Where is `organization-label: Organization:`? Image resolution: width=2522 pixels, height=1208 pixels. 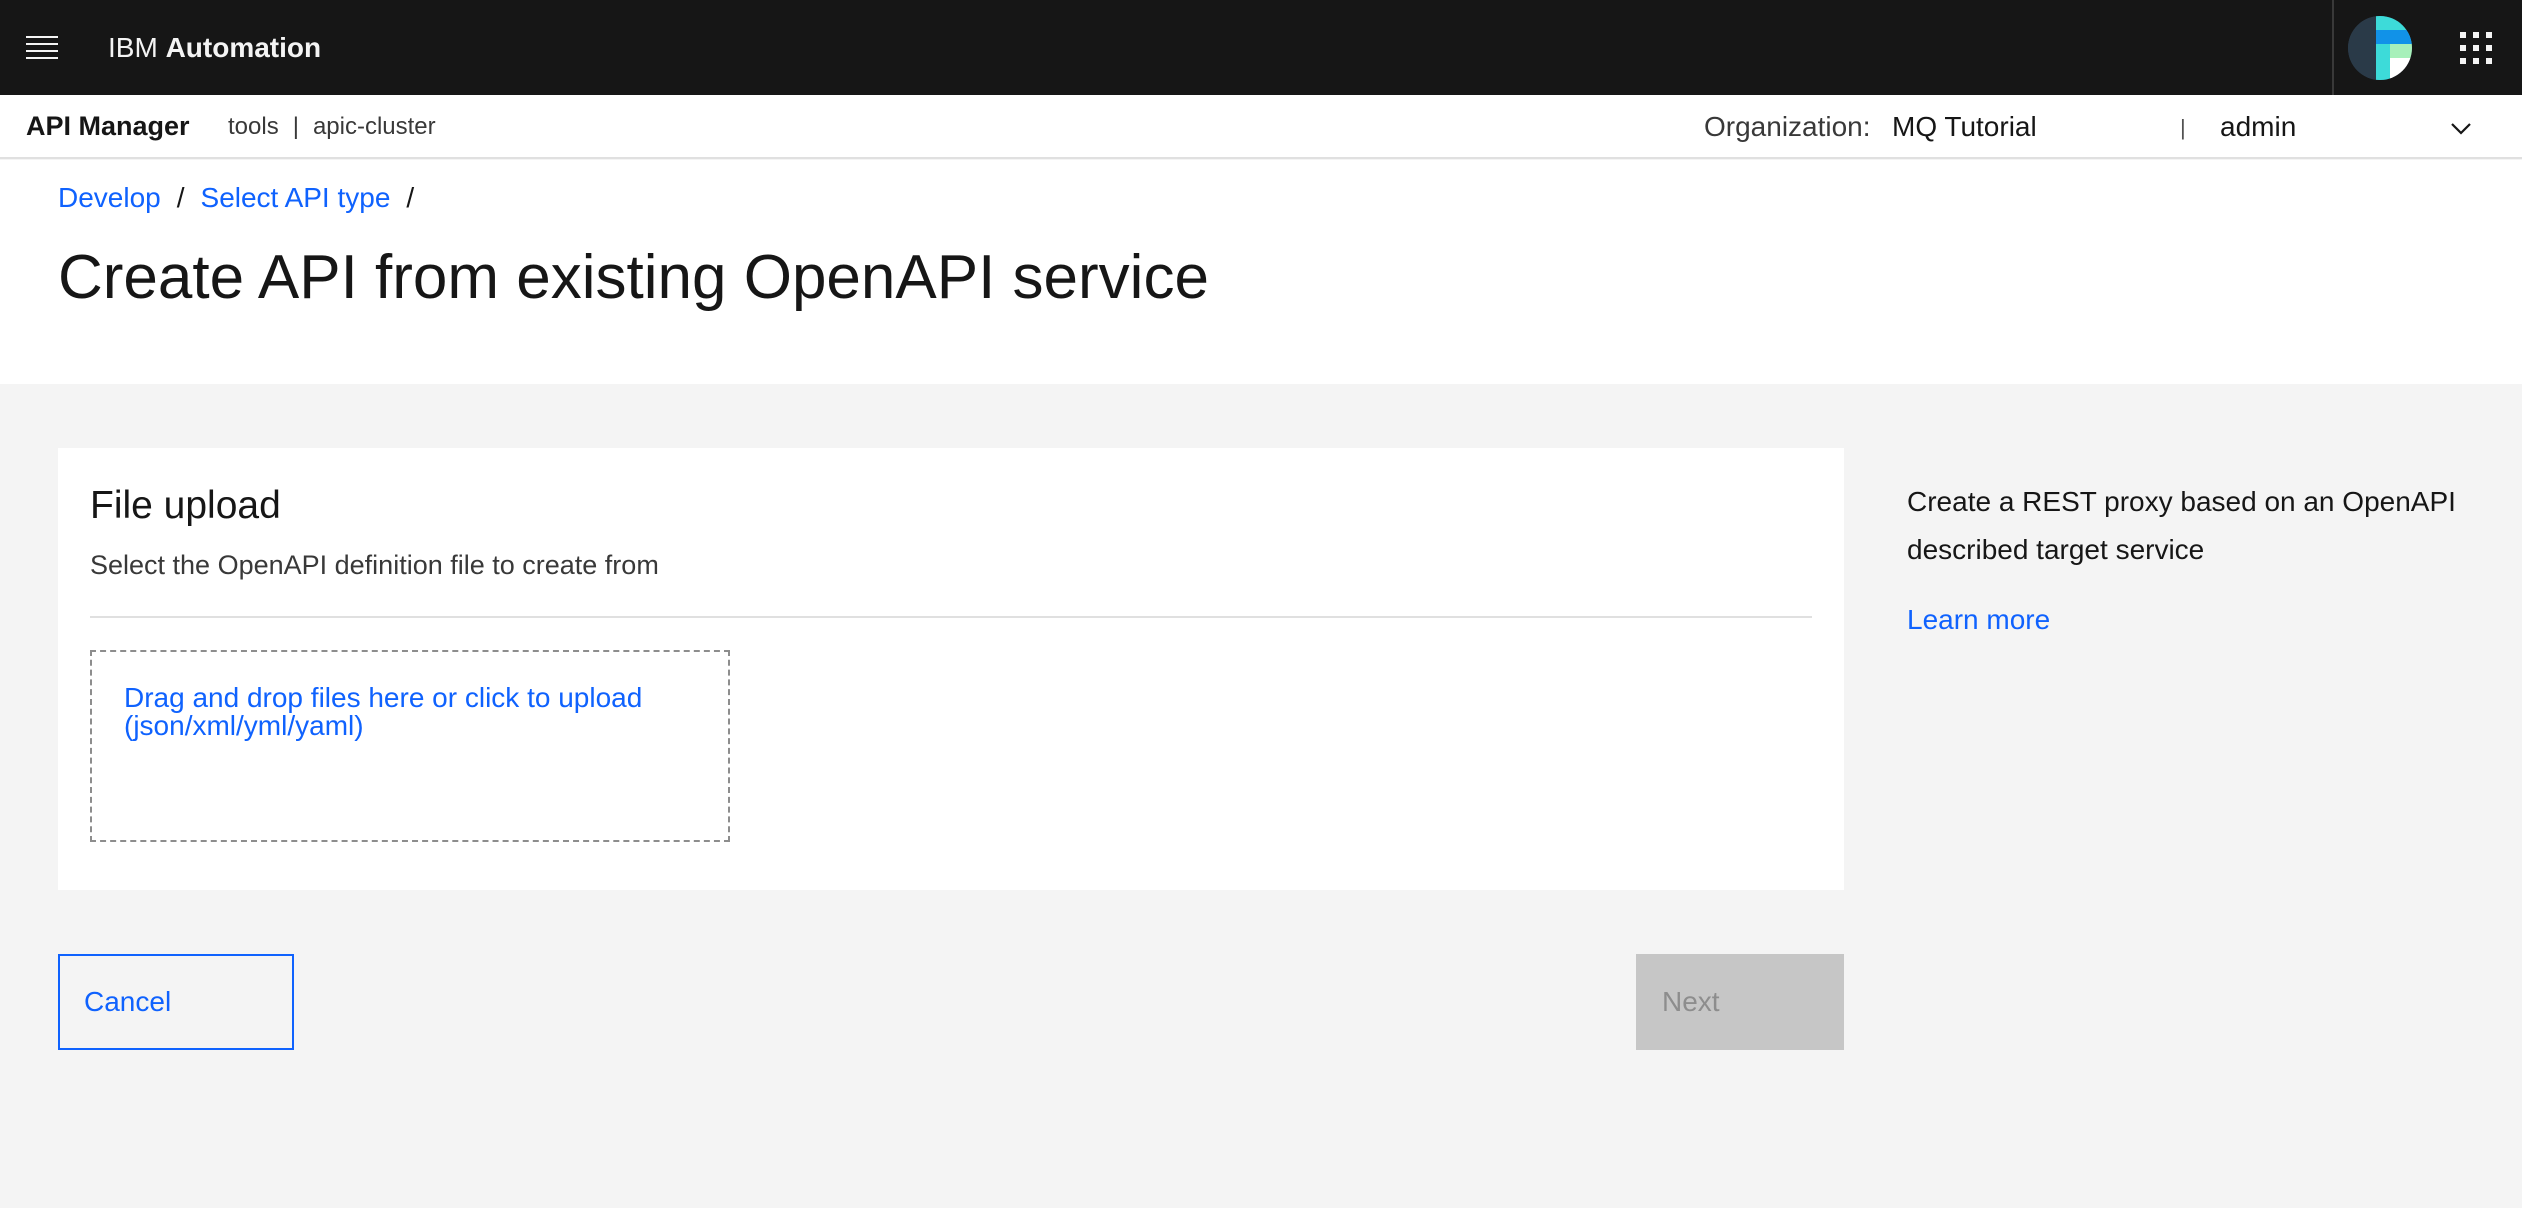 organization-label: Organization: is located at coordinates (1787, 126).